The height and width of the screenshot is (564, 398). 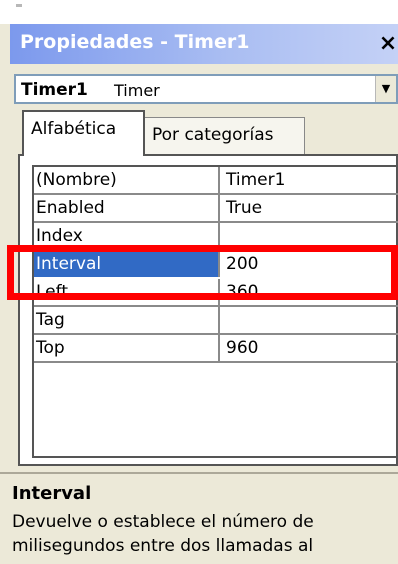 What do you see at coordinates (127, 236) in the screenshot?
I see `property-name: Index` at bounding box center [127, 236].